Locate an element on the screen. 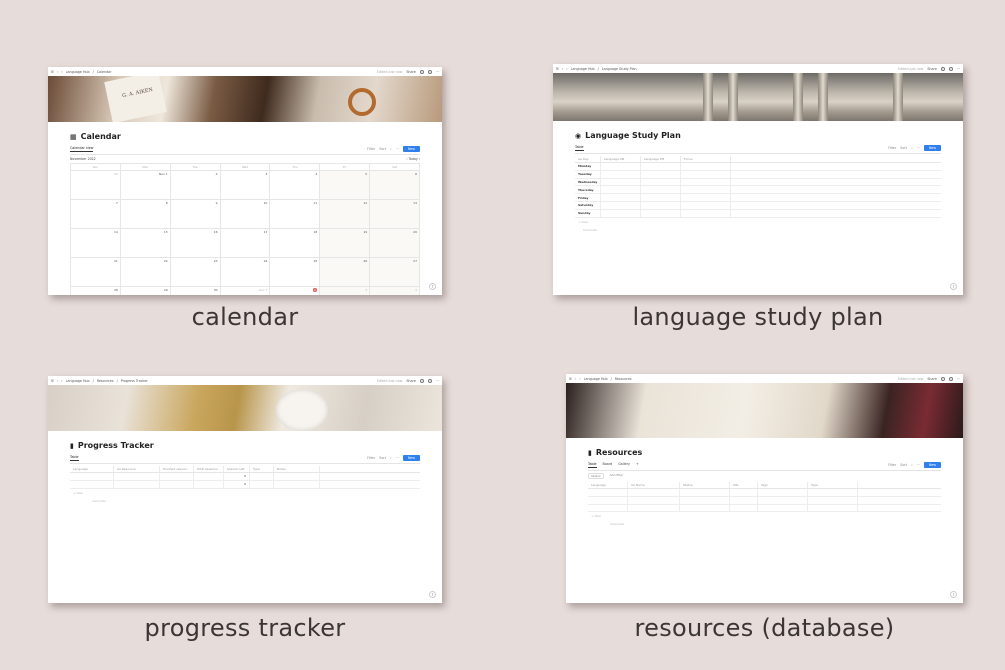 The width and height of the screenshot is (1005, 670). column-header: Language AM is located at coordinates (621, 159).